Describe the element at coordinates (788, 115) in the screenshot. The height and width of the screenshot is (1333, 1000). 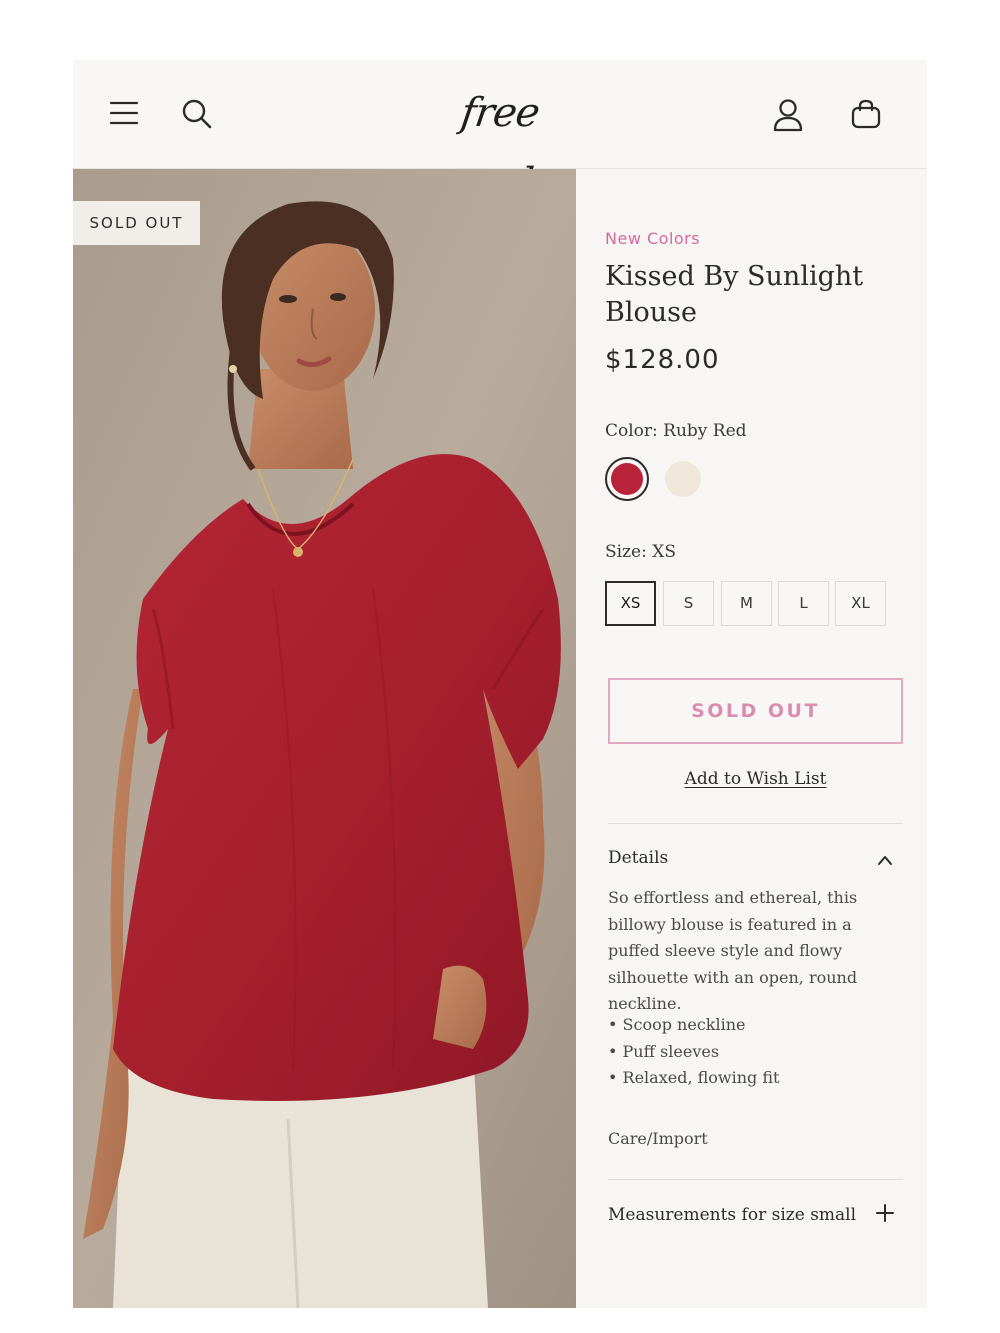
I see `account-icon` at that location.